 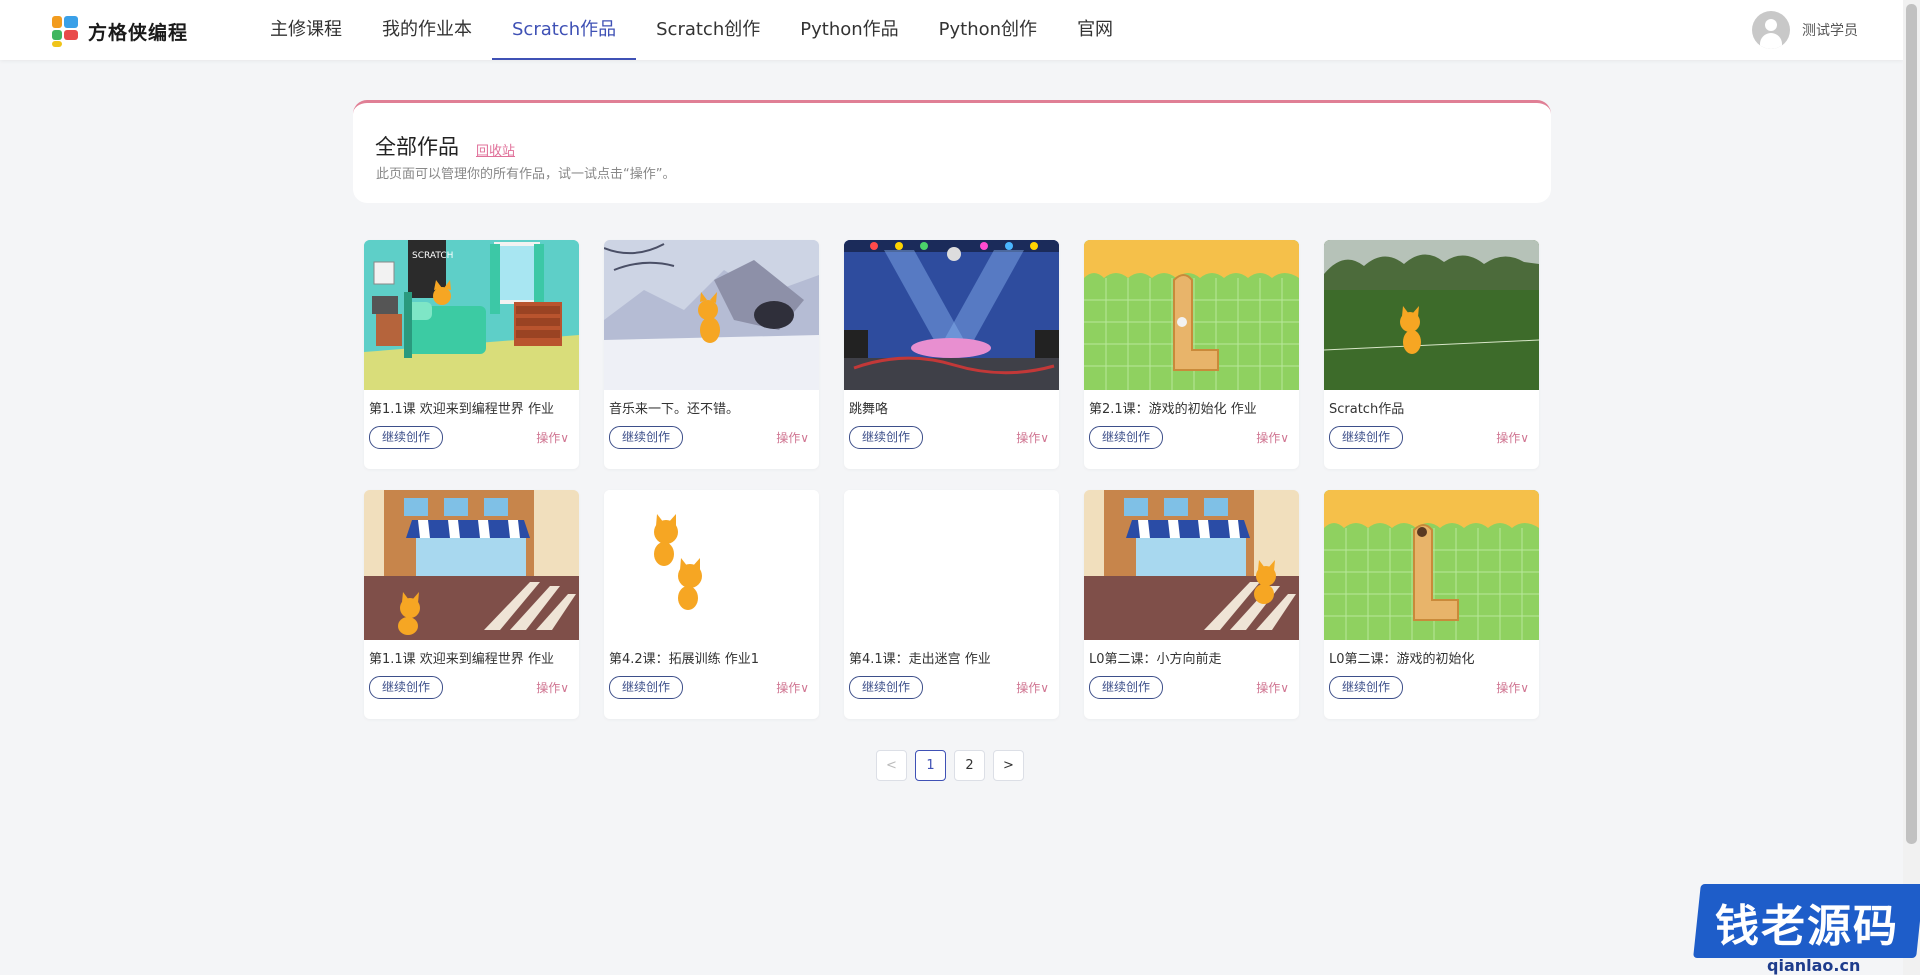 I want to click on nav-item-python-create: Python创作, so click(x=988, y=30).